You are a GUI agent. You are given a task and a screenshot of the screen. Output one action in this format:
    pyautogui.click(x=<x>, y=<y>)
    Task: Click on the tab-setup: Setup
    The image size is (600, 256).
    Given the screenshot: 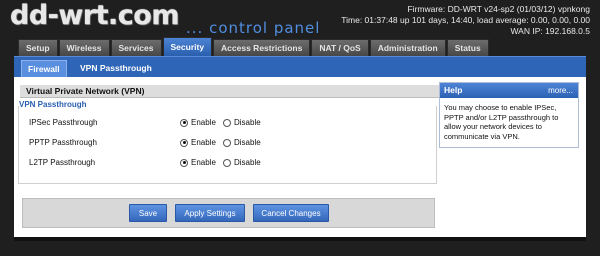 What is the action you would take?
    pyautogui.click(x=38, y=47)
    